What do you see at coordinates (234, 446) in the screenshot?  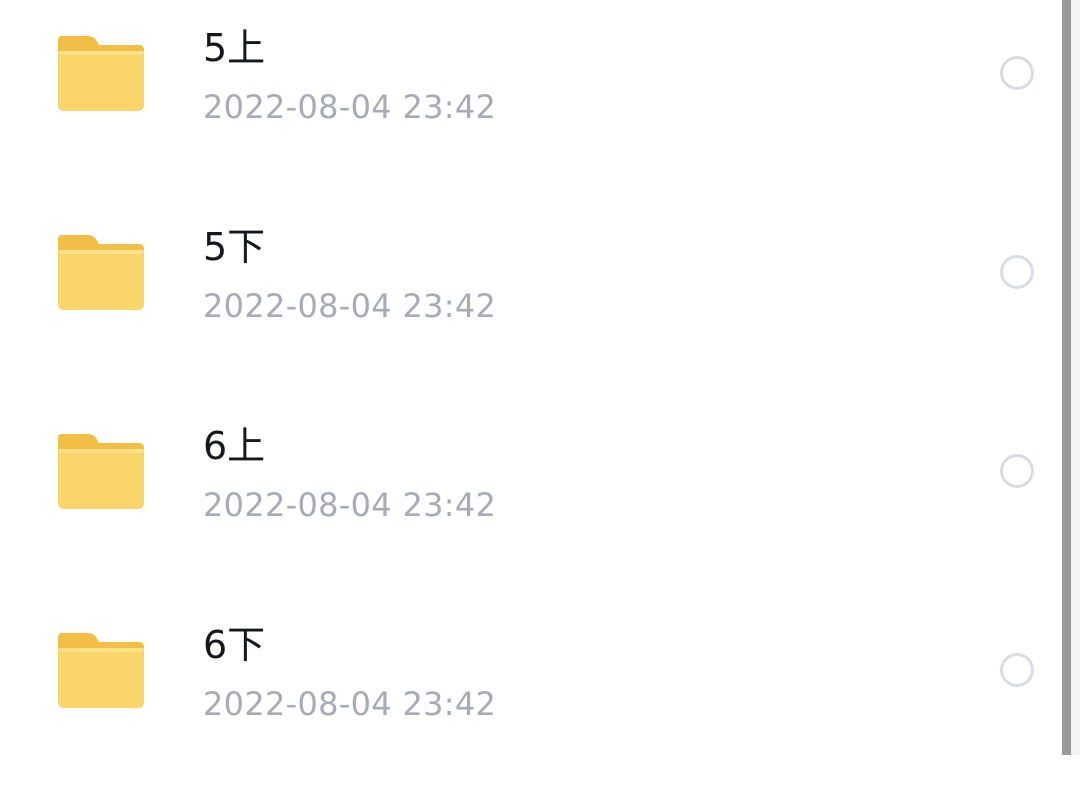 I see `file-name: 6上` at bounding box center [234, 446].